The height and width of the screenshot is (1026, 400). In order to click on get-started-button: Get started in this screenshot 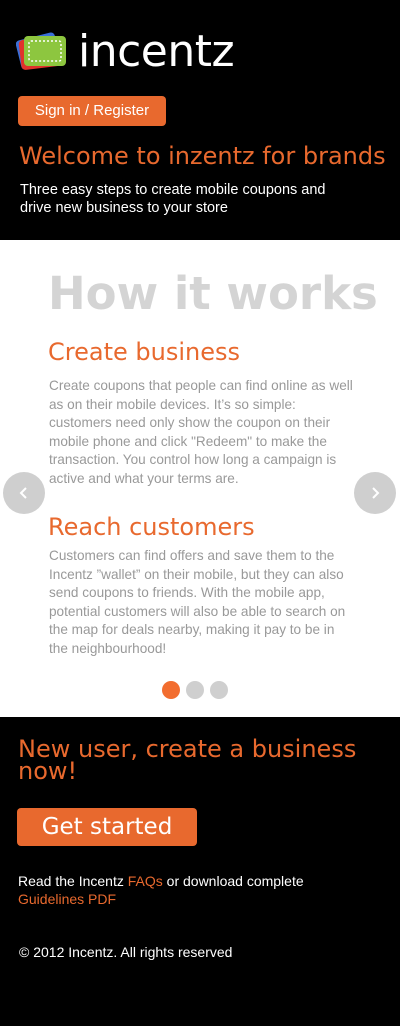, I will do `click(107, 827)`.